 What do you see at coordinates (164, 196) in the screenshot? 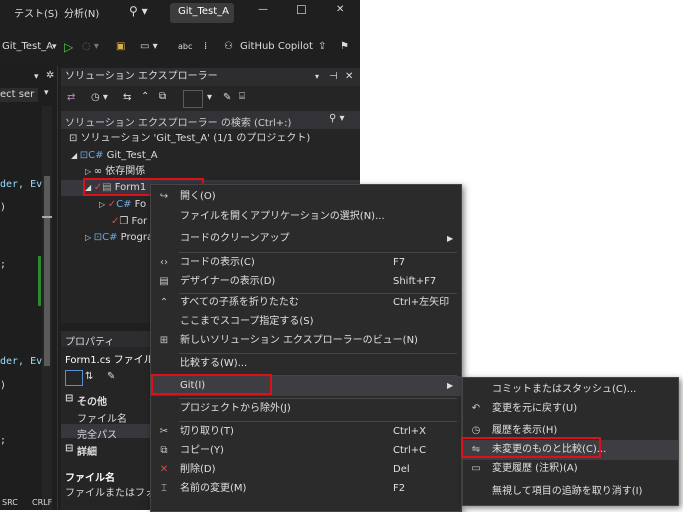
I see `open-icon: ↪` at bounding box center [164, 196].